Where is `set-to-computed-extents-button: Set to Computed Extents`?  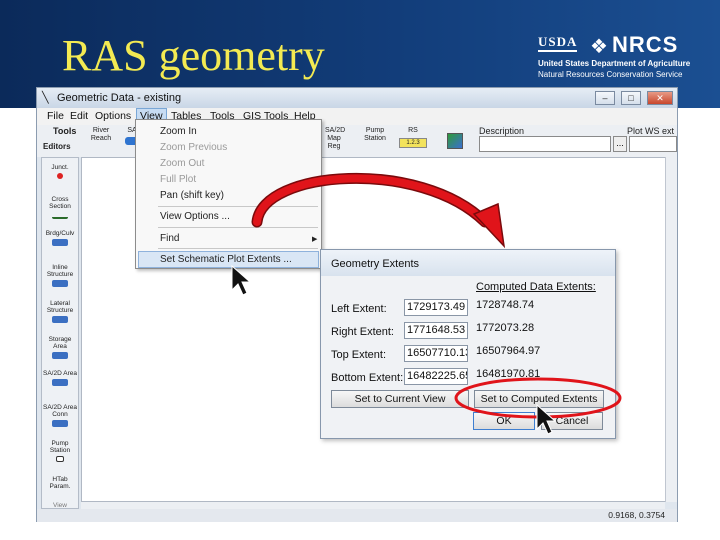
set-to-computed-extents-button: Set to Computed Extents is located at coordinates (539, 399).